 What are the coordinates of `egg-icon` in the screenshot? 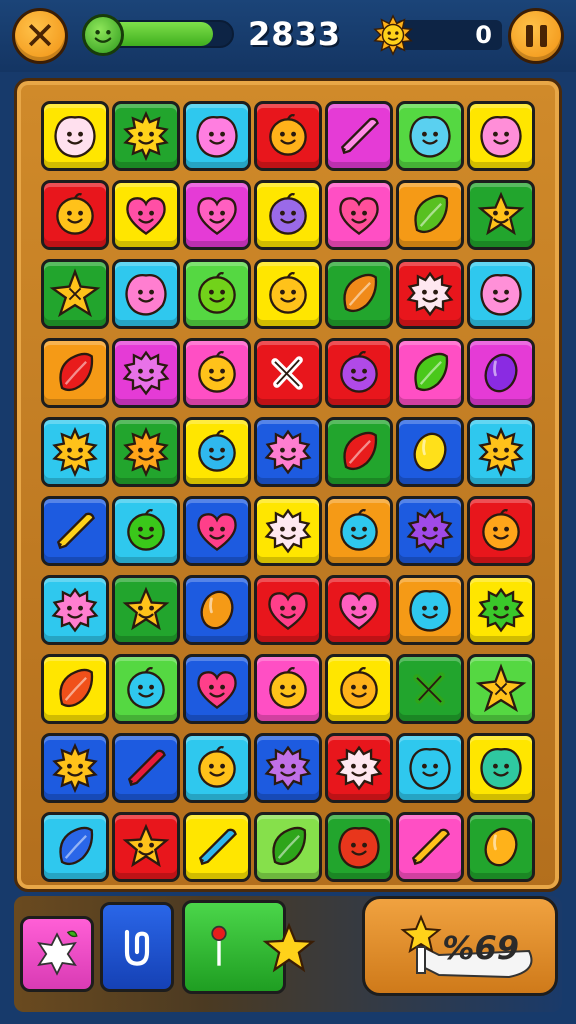 It's located at (501, 847).